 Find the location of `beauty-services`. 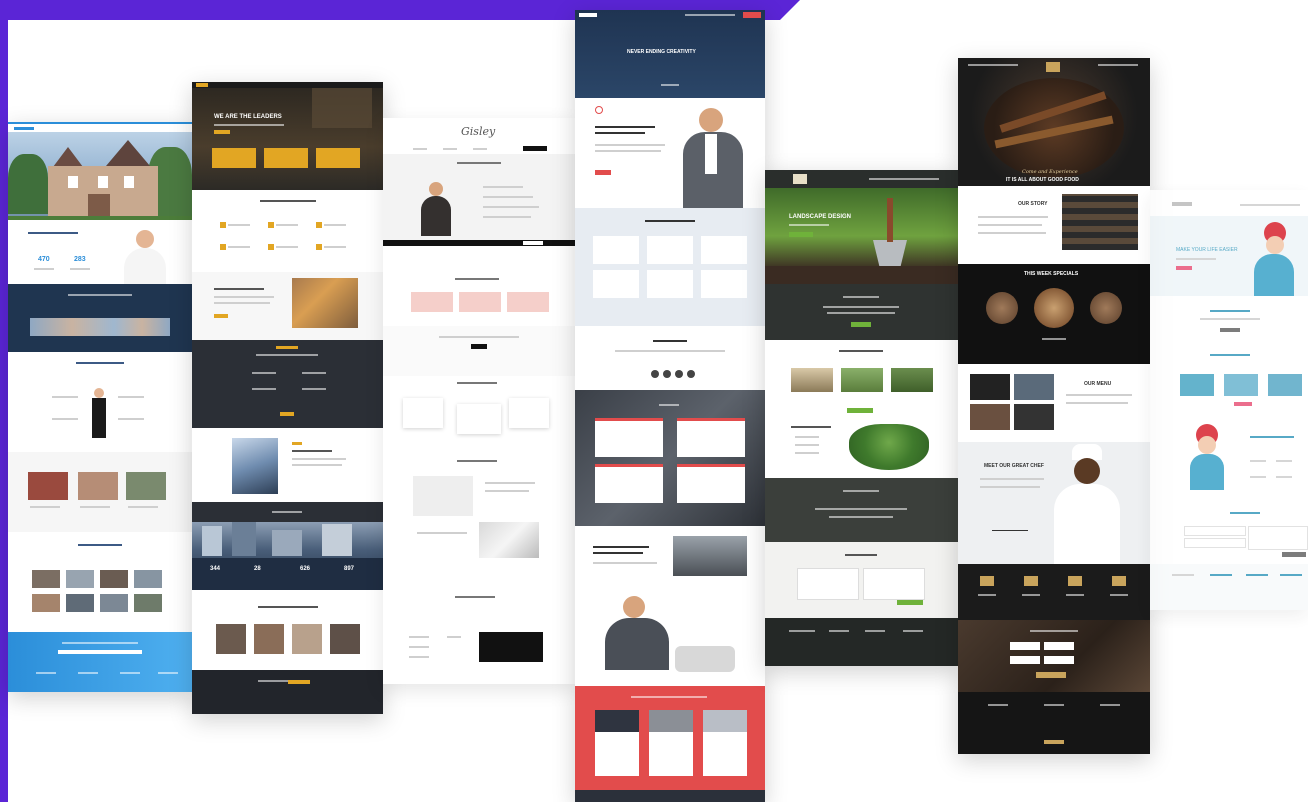

beauty-services is located at coordinates (1229, 459).